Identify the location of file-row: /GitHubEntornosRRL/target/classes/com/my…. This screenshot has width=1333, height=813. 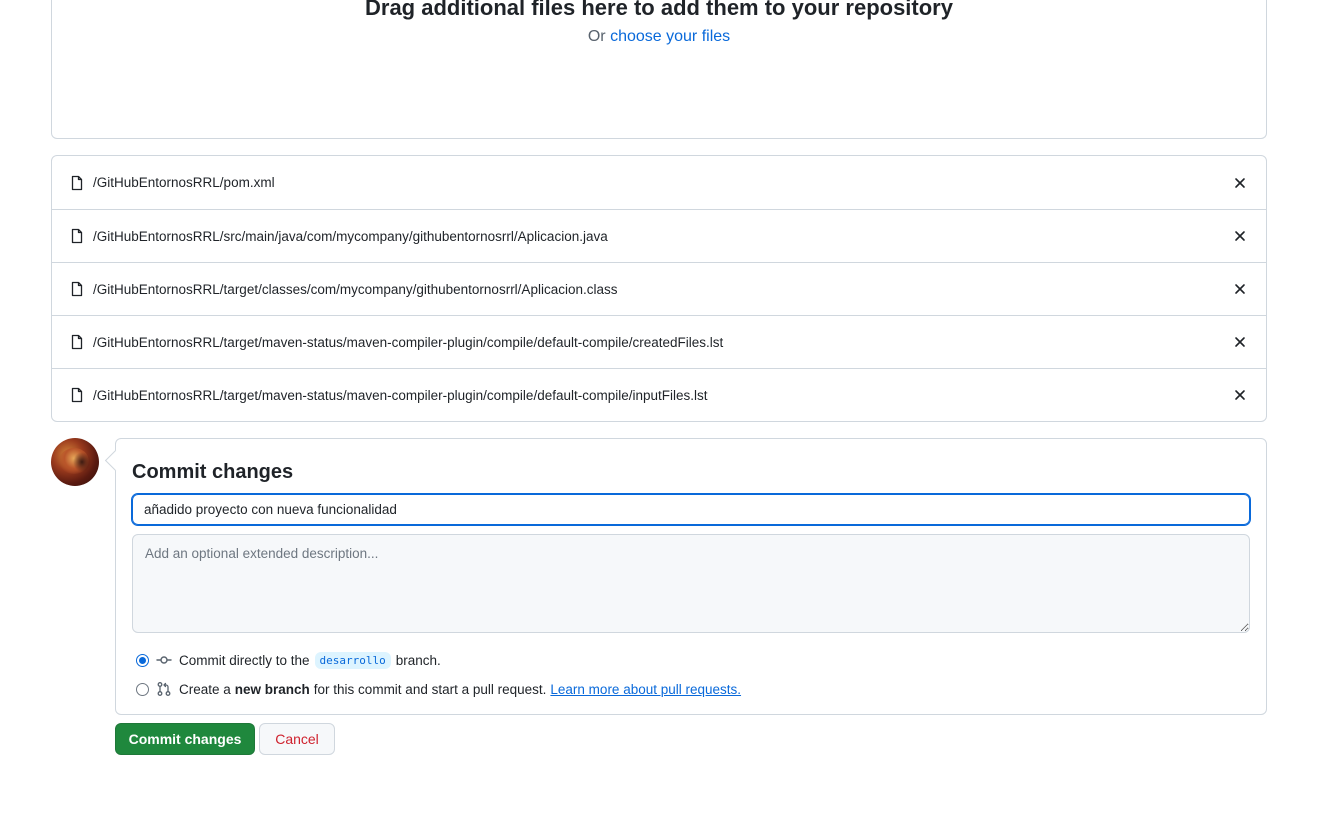
(659, 288).